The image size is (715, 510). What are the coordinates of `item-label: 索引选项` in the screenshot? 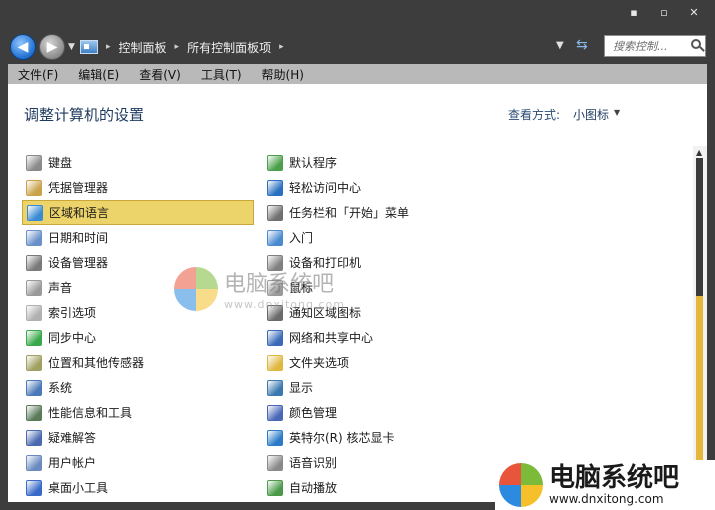 It's located at (72, 313).